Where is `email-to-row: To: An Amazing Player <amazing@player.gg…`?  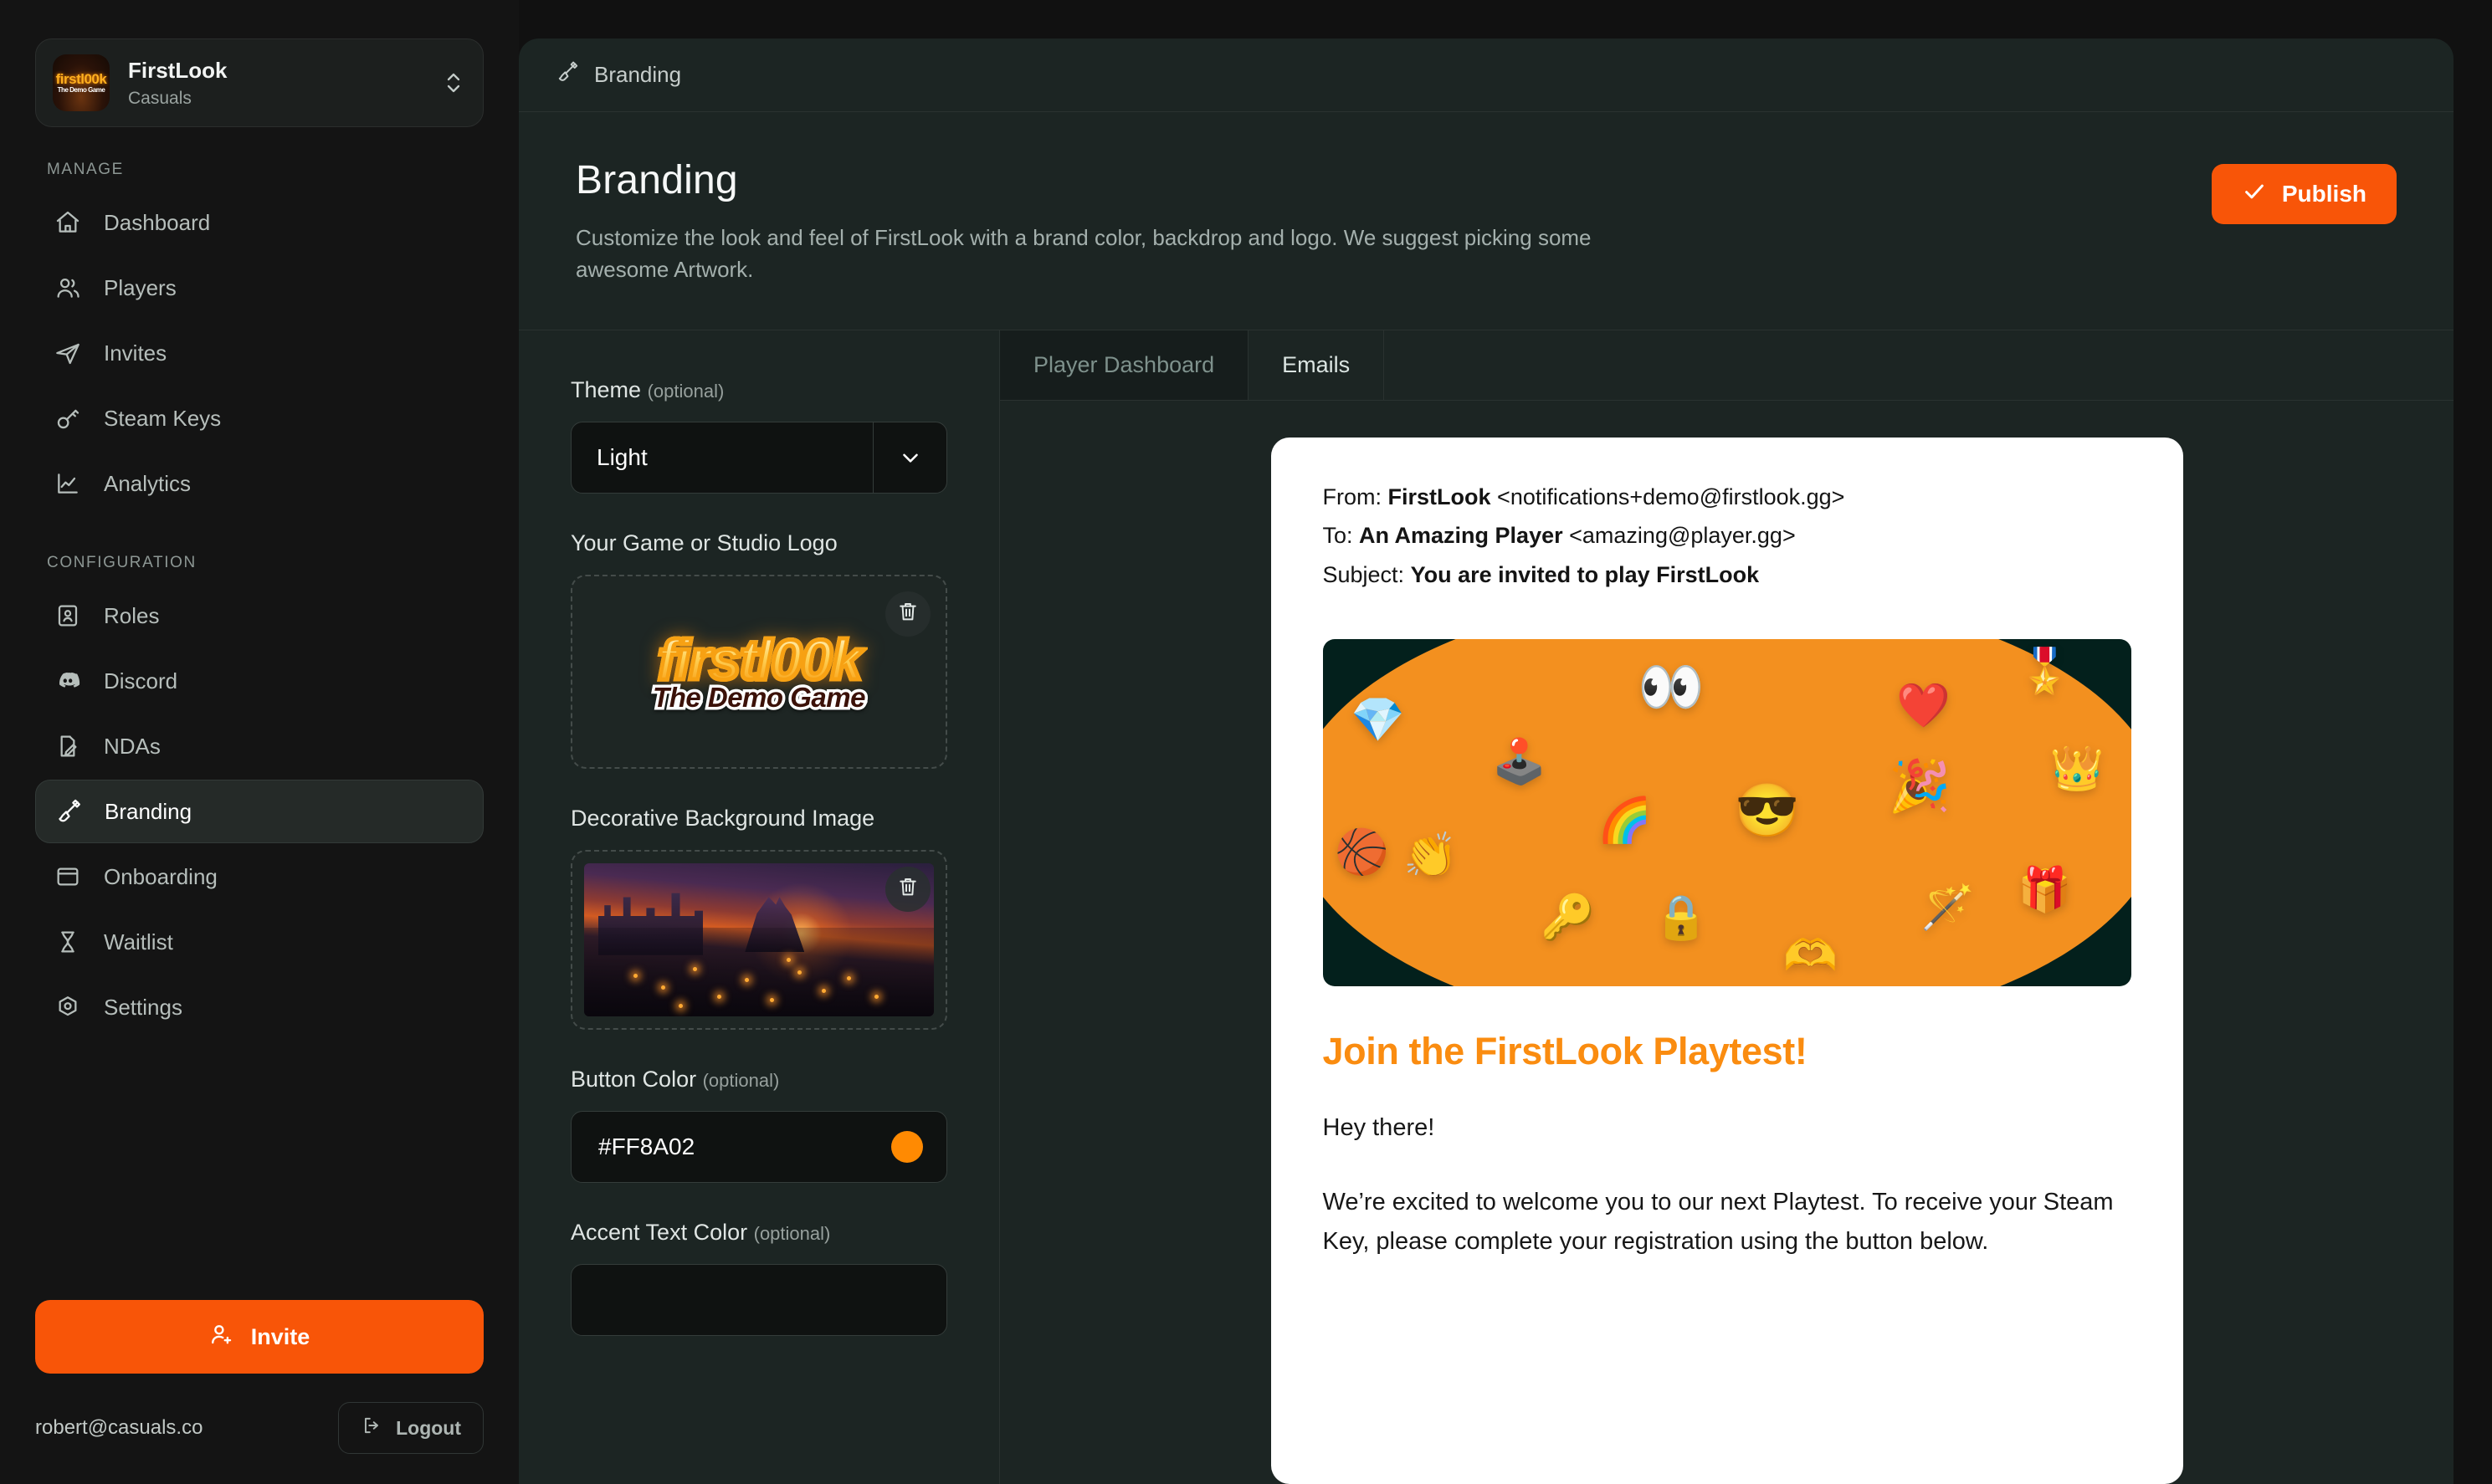
email-to-row: To: An Amazing Player <amazing@player.gg… is located at coordinates (1727, 535).